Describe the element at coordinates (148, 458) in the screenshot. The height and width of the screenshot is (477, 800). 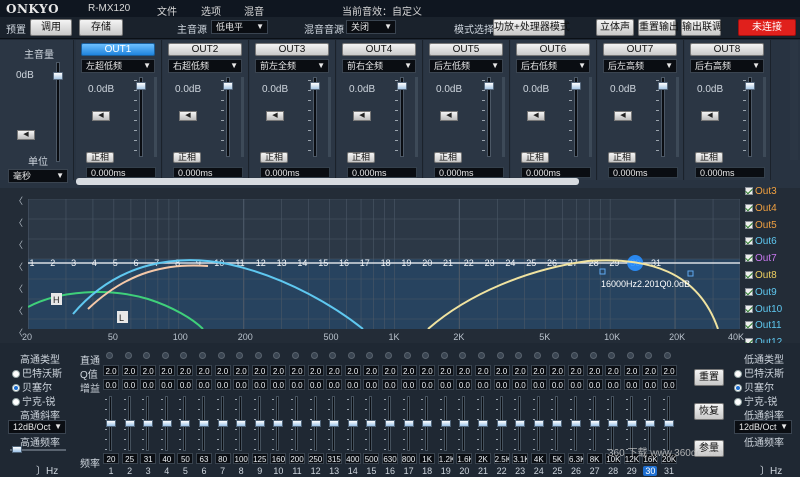
I see `band-freq-value-3: 31` at that location.